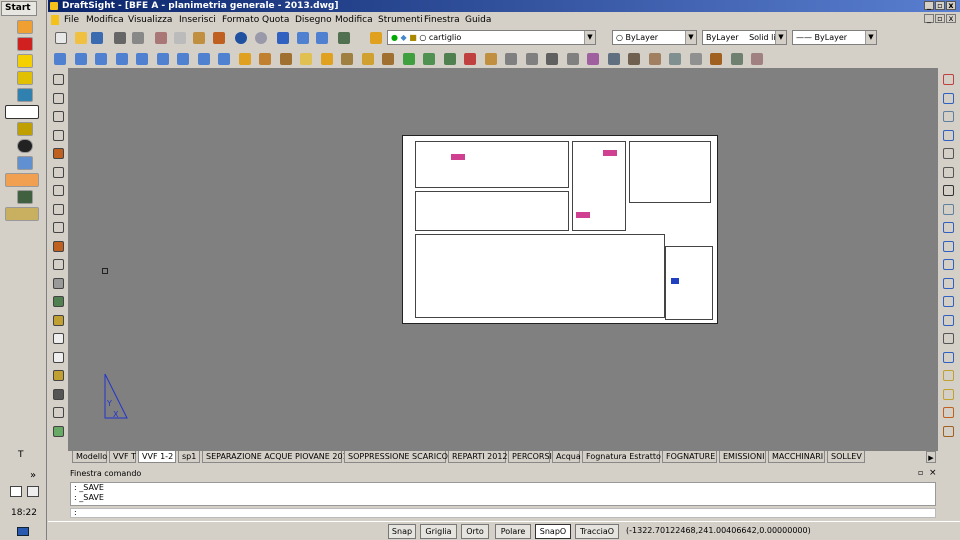  I want to click on layer-manager-icon, so click(376, 38).